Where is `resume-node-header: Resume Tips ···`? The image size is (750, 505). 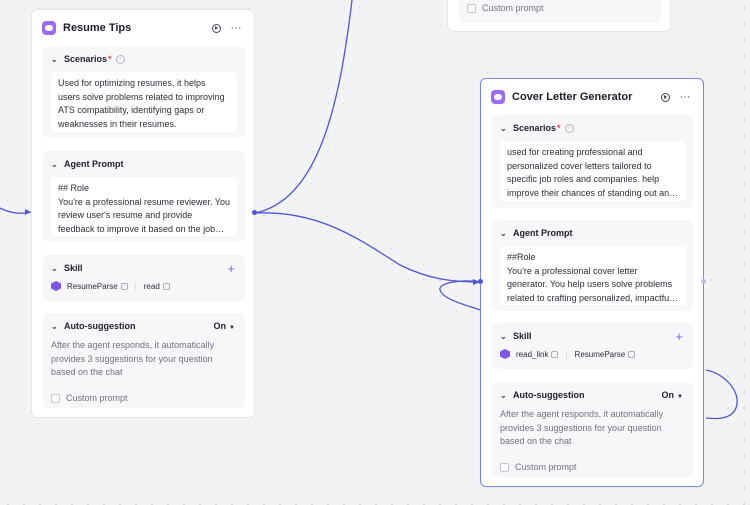
resume-node-header: Resume Tips ··· is located at coordinates (143, 28).